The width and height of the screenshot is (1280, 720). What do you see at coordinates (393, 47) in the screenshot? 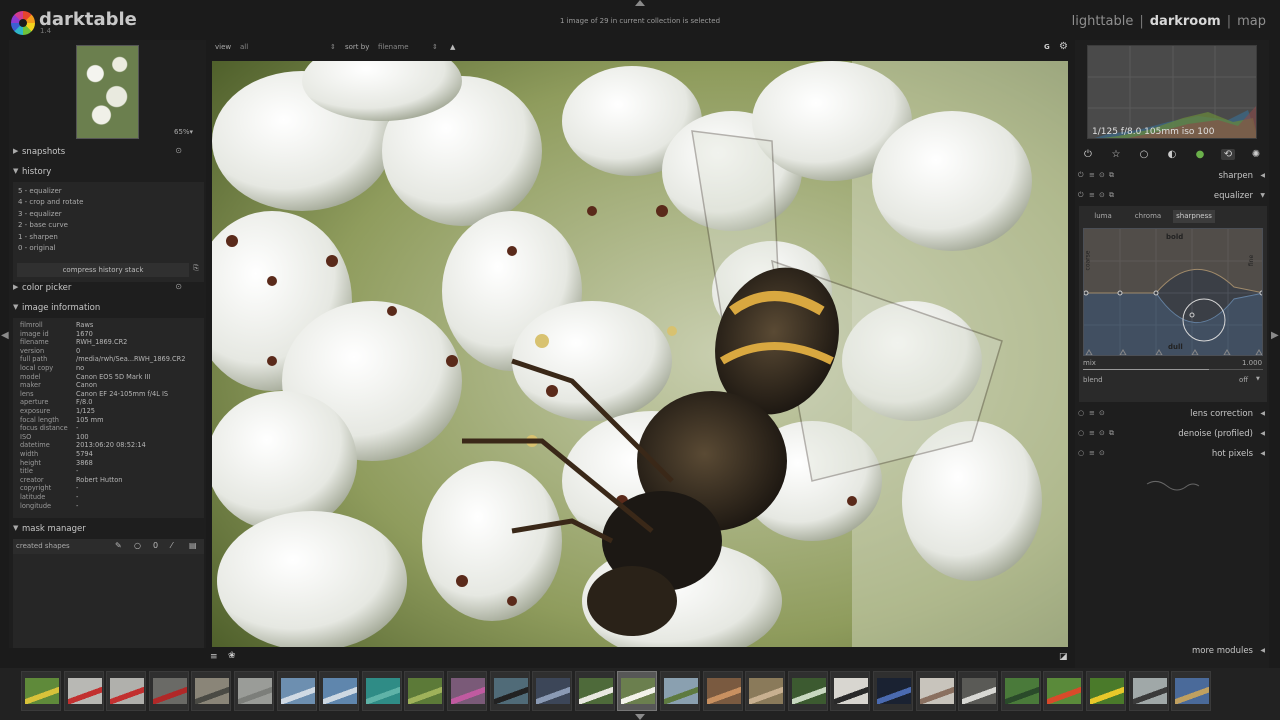
I see `sort-select: filename` at bounding box center [393, 47].